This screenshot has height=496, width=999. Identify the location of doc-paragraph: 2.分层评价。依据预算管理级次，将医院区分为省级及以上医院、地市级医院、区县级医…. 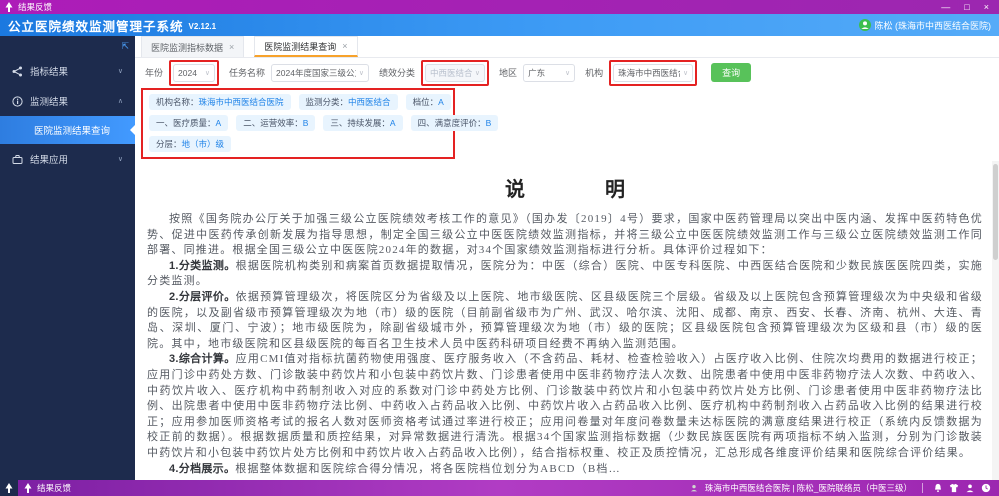
(565, 320).